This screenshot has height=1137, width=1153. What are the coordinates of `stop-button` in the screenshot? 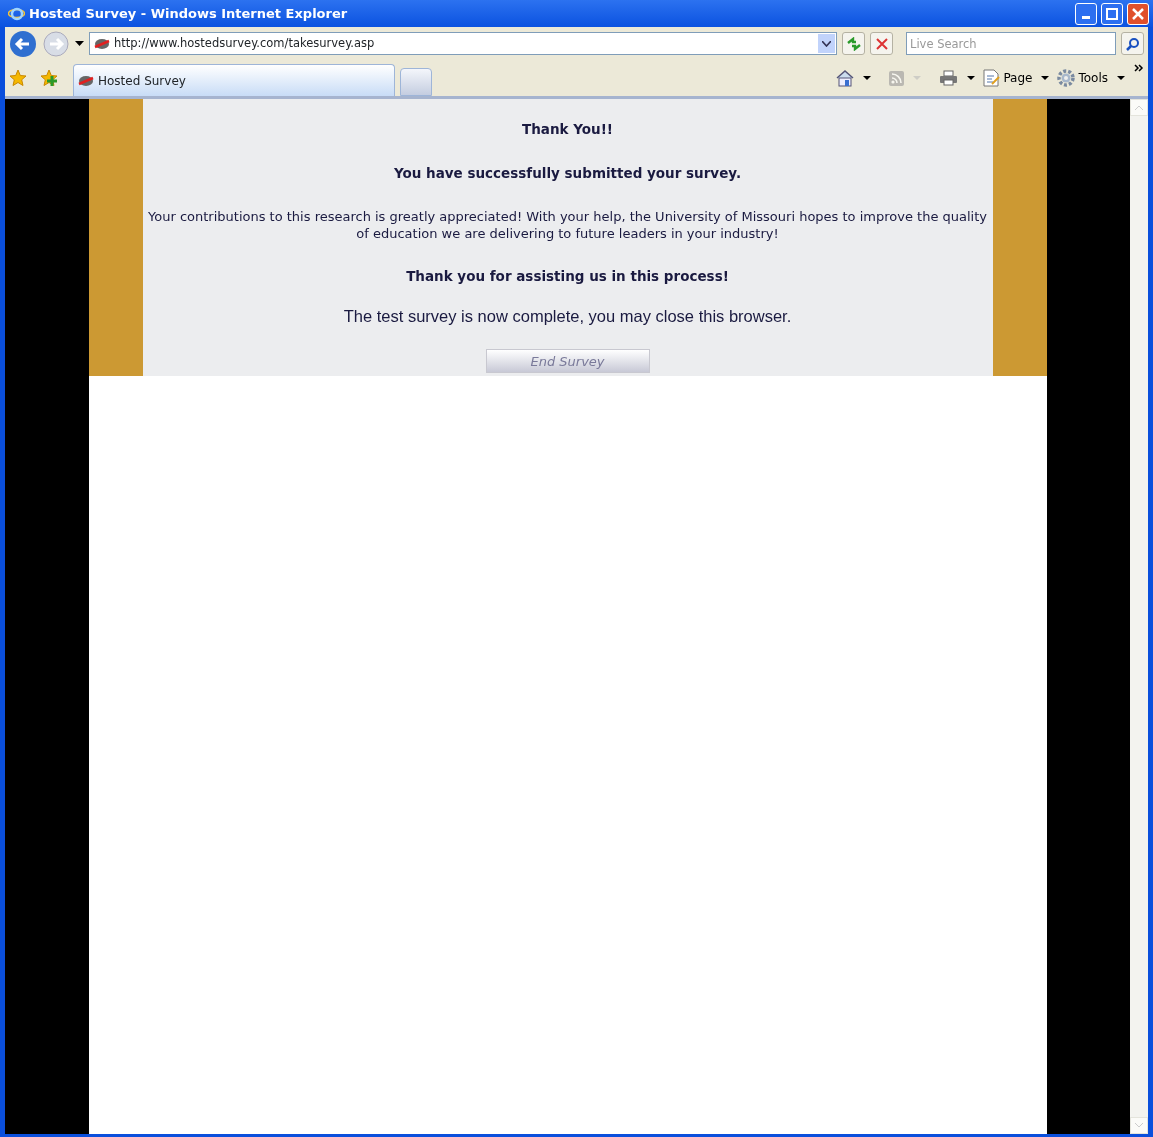 It's located at (881, 43).